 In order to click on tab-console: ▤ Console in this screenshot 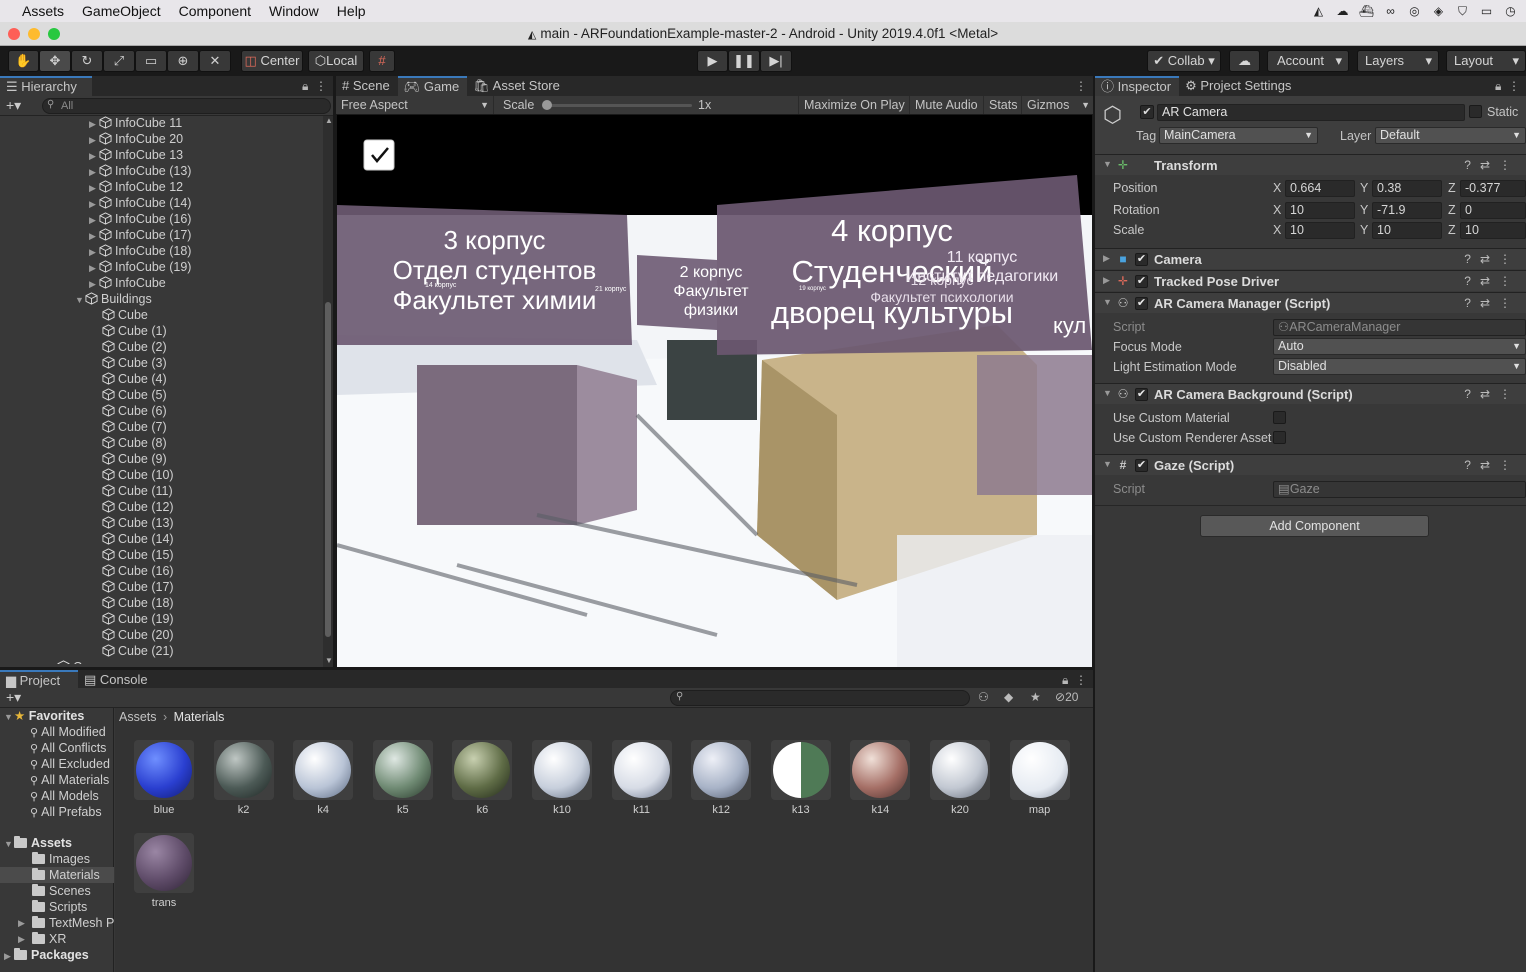, I will do `click(117, 680)`.